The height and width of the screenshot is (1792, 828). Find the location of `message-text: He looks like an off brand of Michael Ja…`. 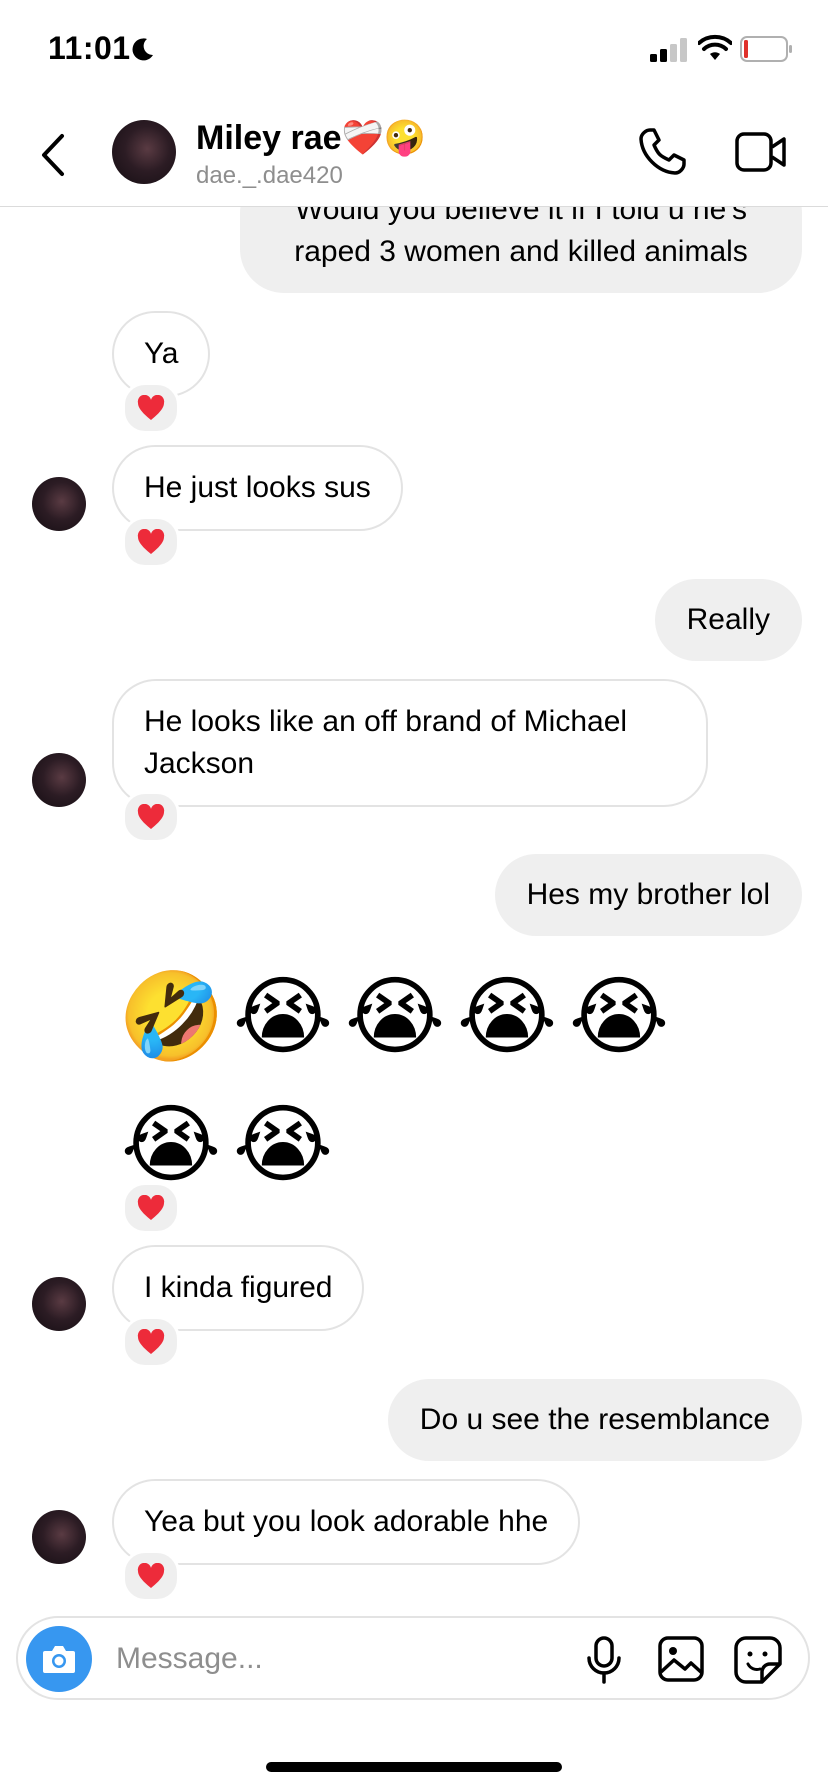

message-text: He looks like an off brand of Michael Ja… is located at coordinates (386, 742).